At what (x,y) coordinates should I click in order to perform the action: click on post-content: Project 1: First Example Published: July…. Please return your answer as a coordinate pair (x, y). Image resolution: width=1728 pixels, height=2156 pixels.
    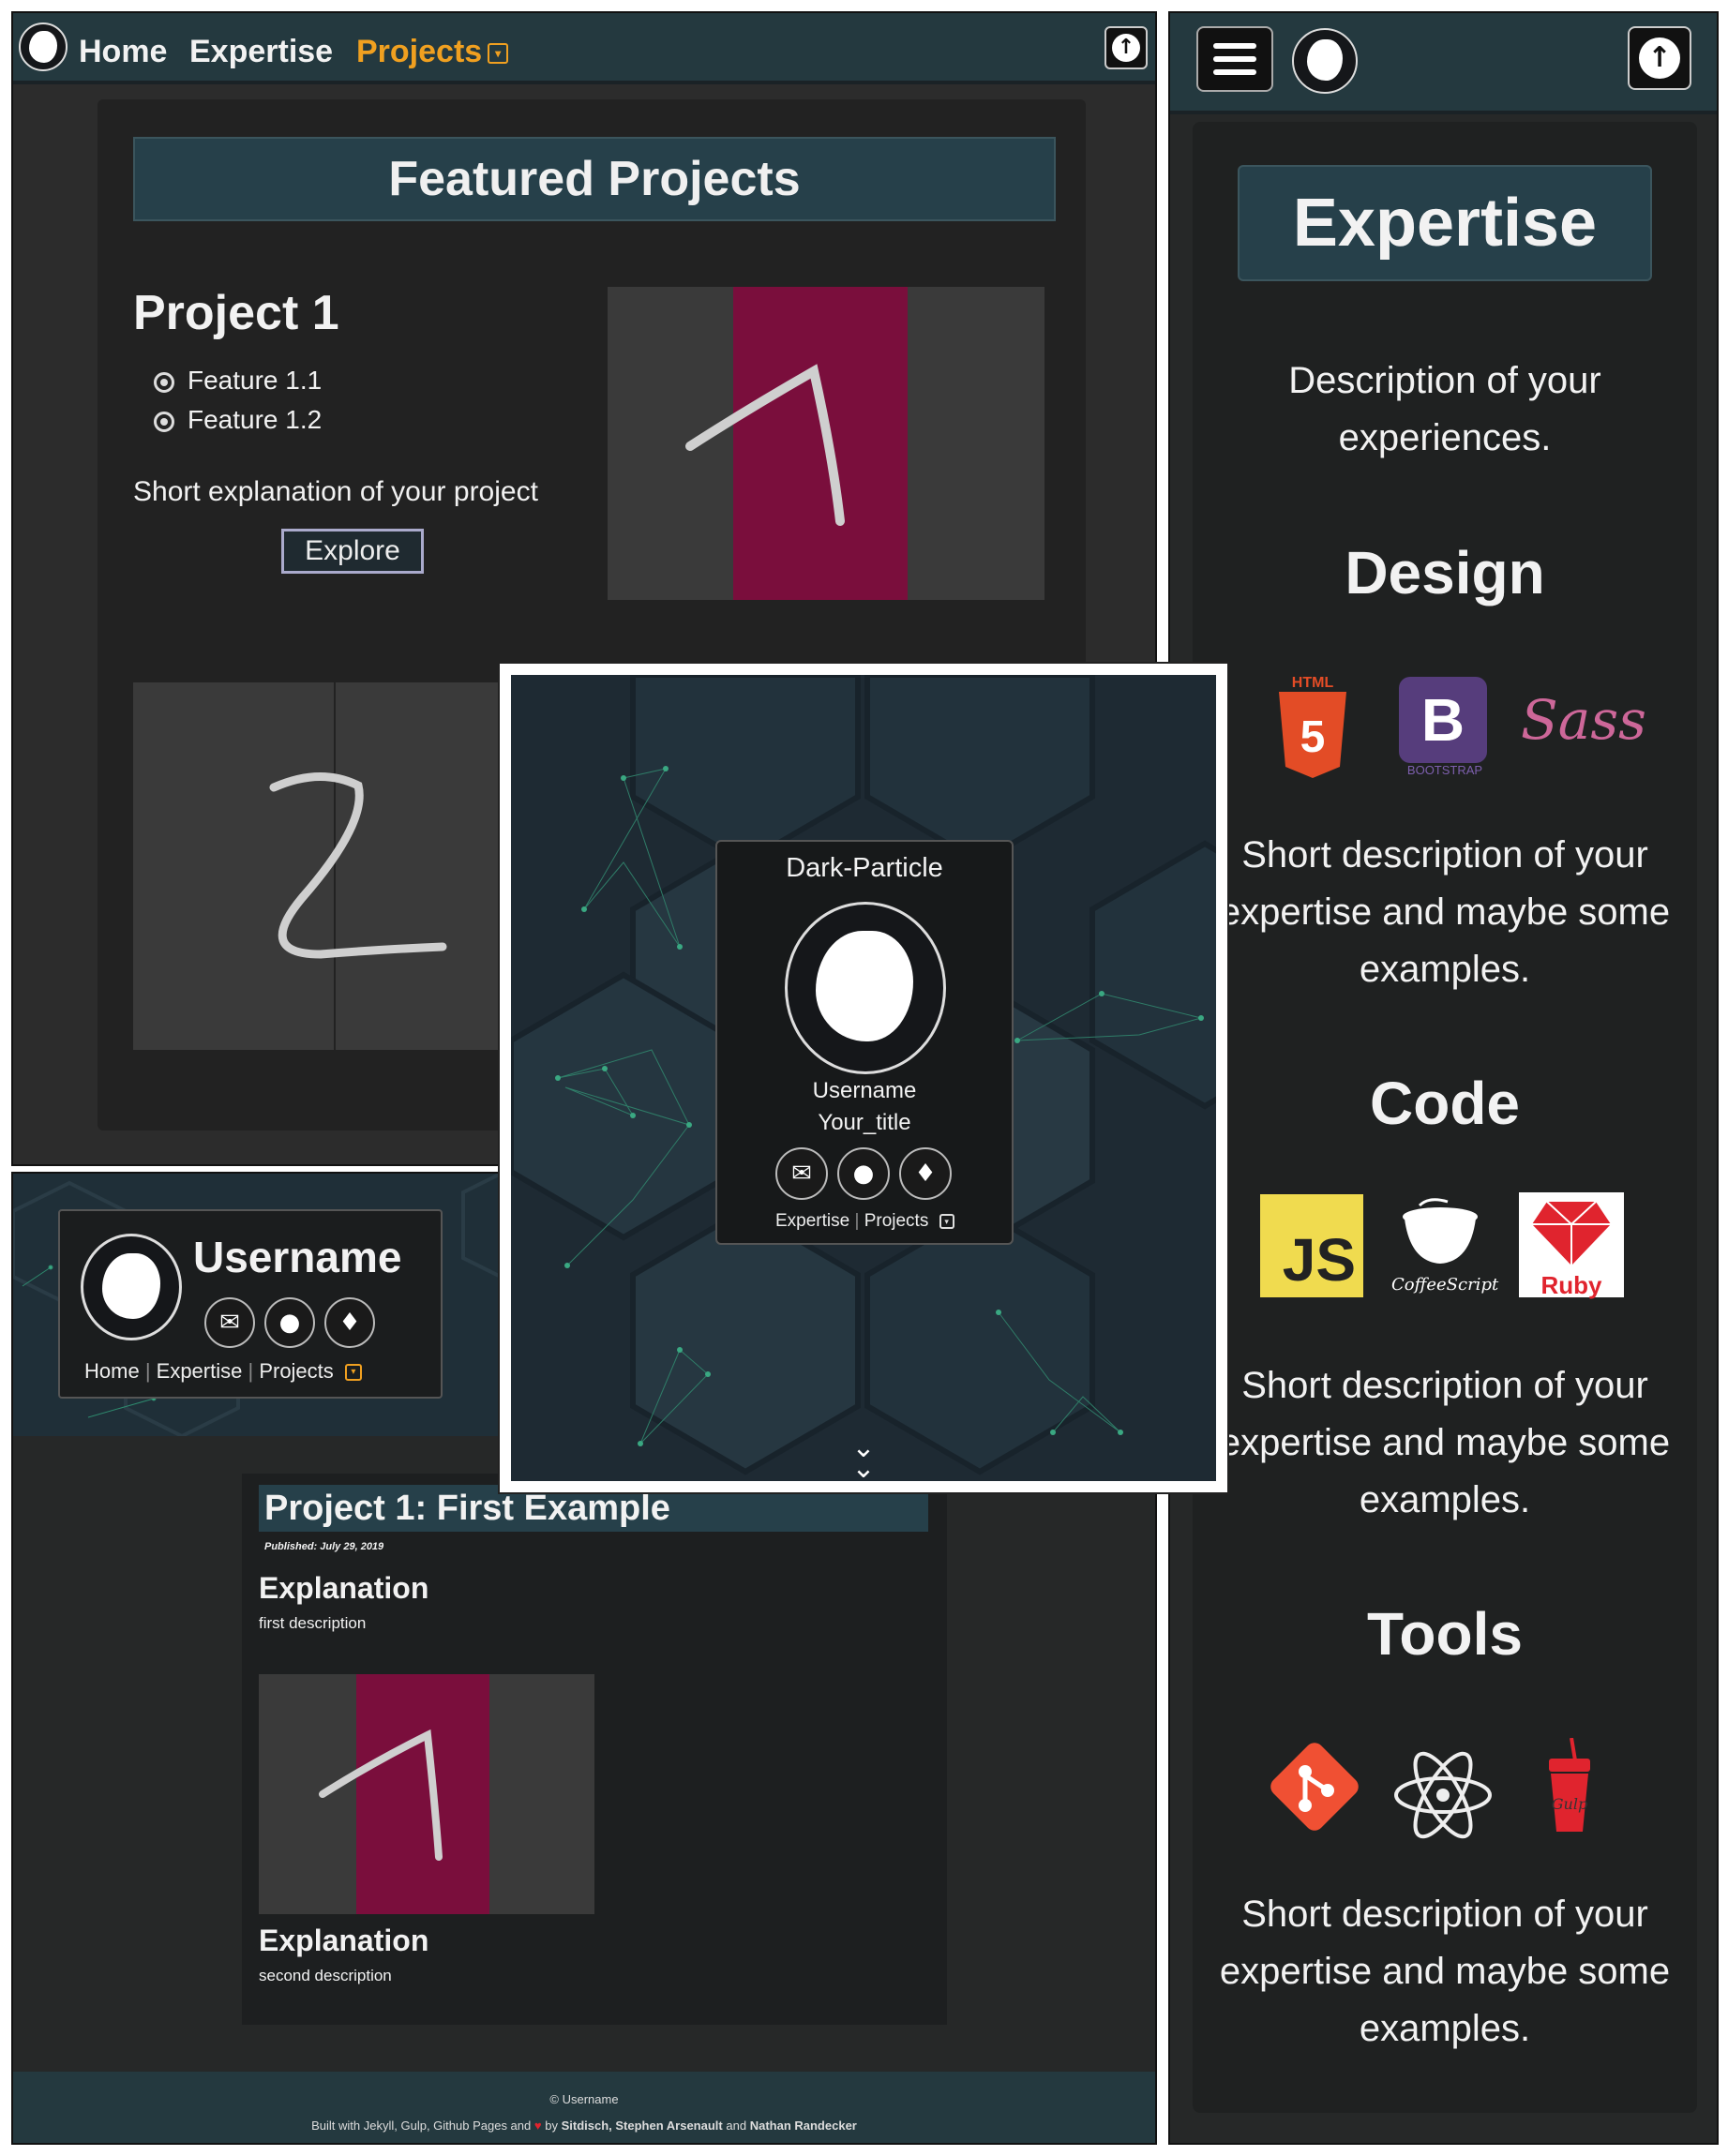
    Looking at the image, I should click on (594, 1749).